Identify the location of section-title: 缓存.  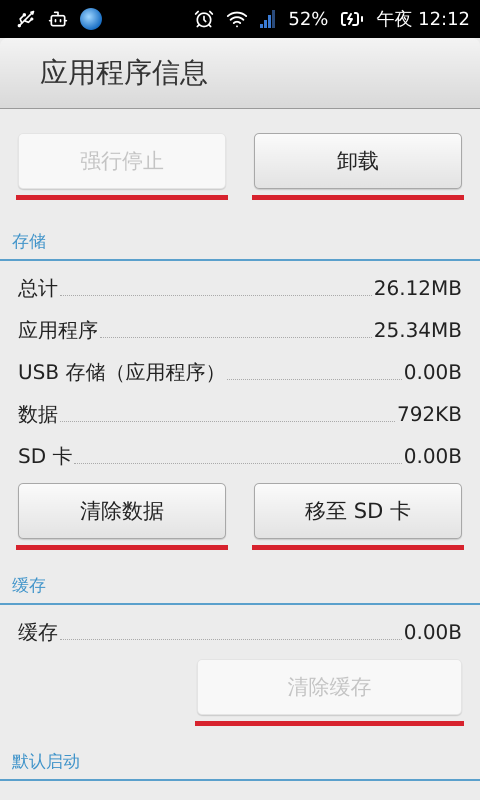
(29, 586).